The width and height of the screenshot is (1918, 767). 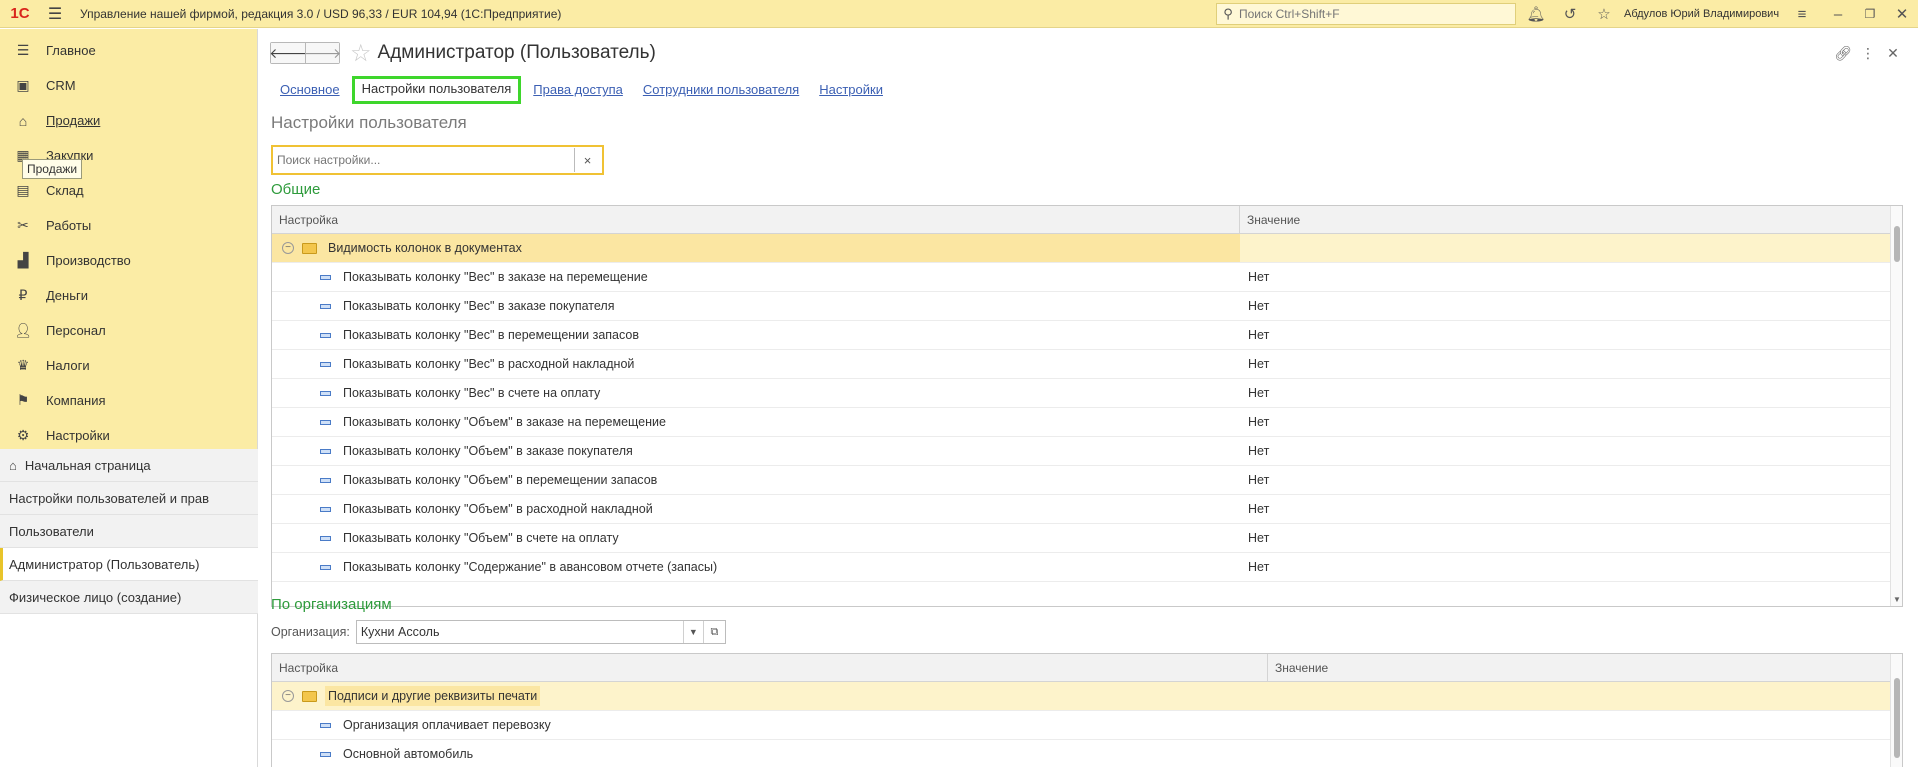 I want to click on open-window-admin-user: Администратор (Пользователь), so click(x=129, y=564).